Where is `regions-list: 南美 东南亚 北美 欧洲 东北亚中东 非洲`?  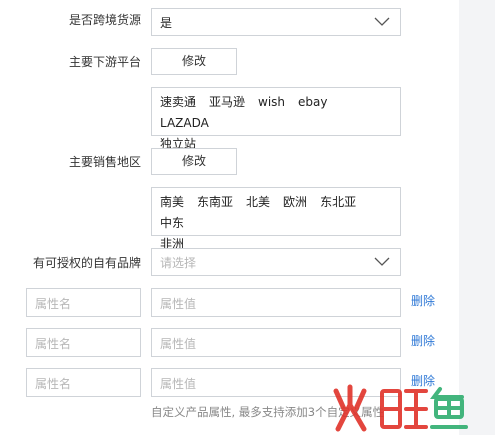 regions-list: 南美 东南亚 北美 欧洲 东北亚中东 非洲 is located at coordinates (276, 219).